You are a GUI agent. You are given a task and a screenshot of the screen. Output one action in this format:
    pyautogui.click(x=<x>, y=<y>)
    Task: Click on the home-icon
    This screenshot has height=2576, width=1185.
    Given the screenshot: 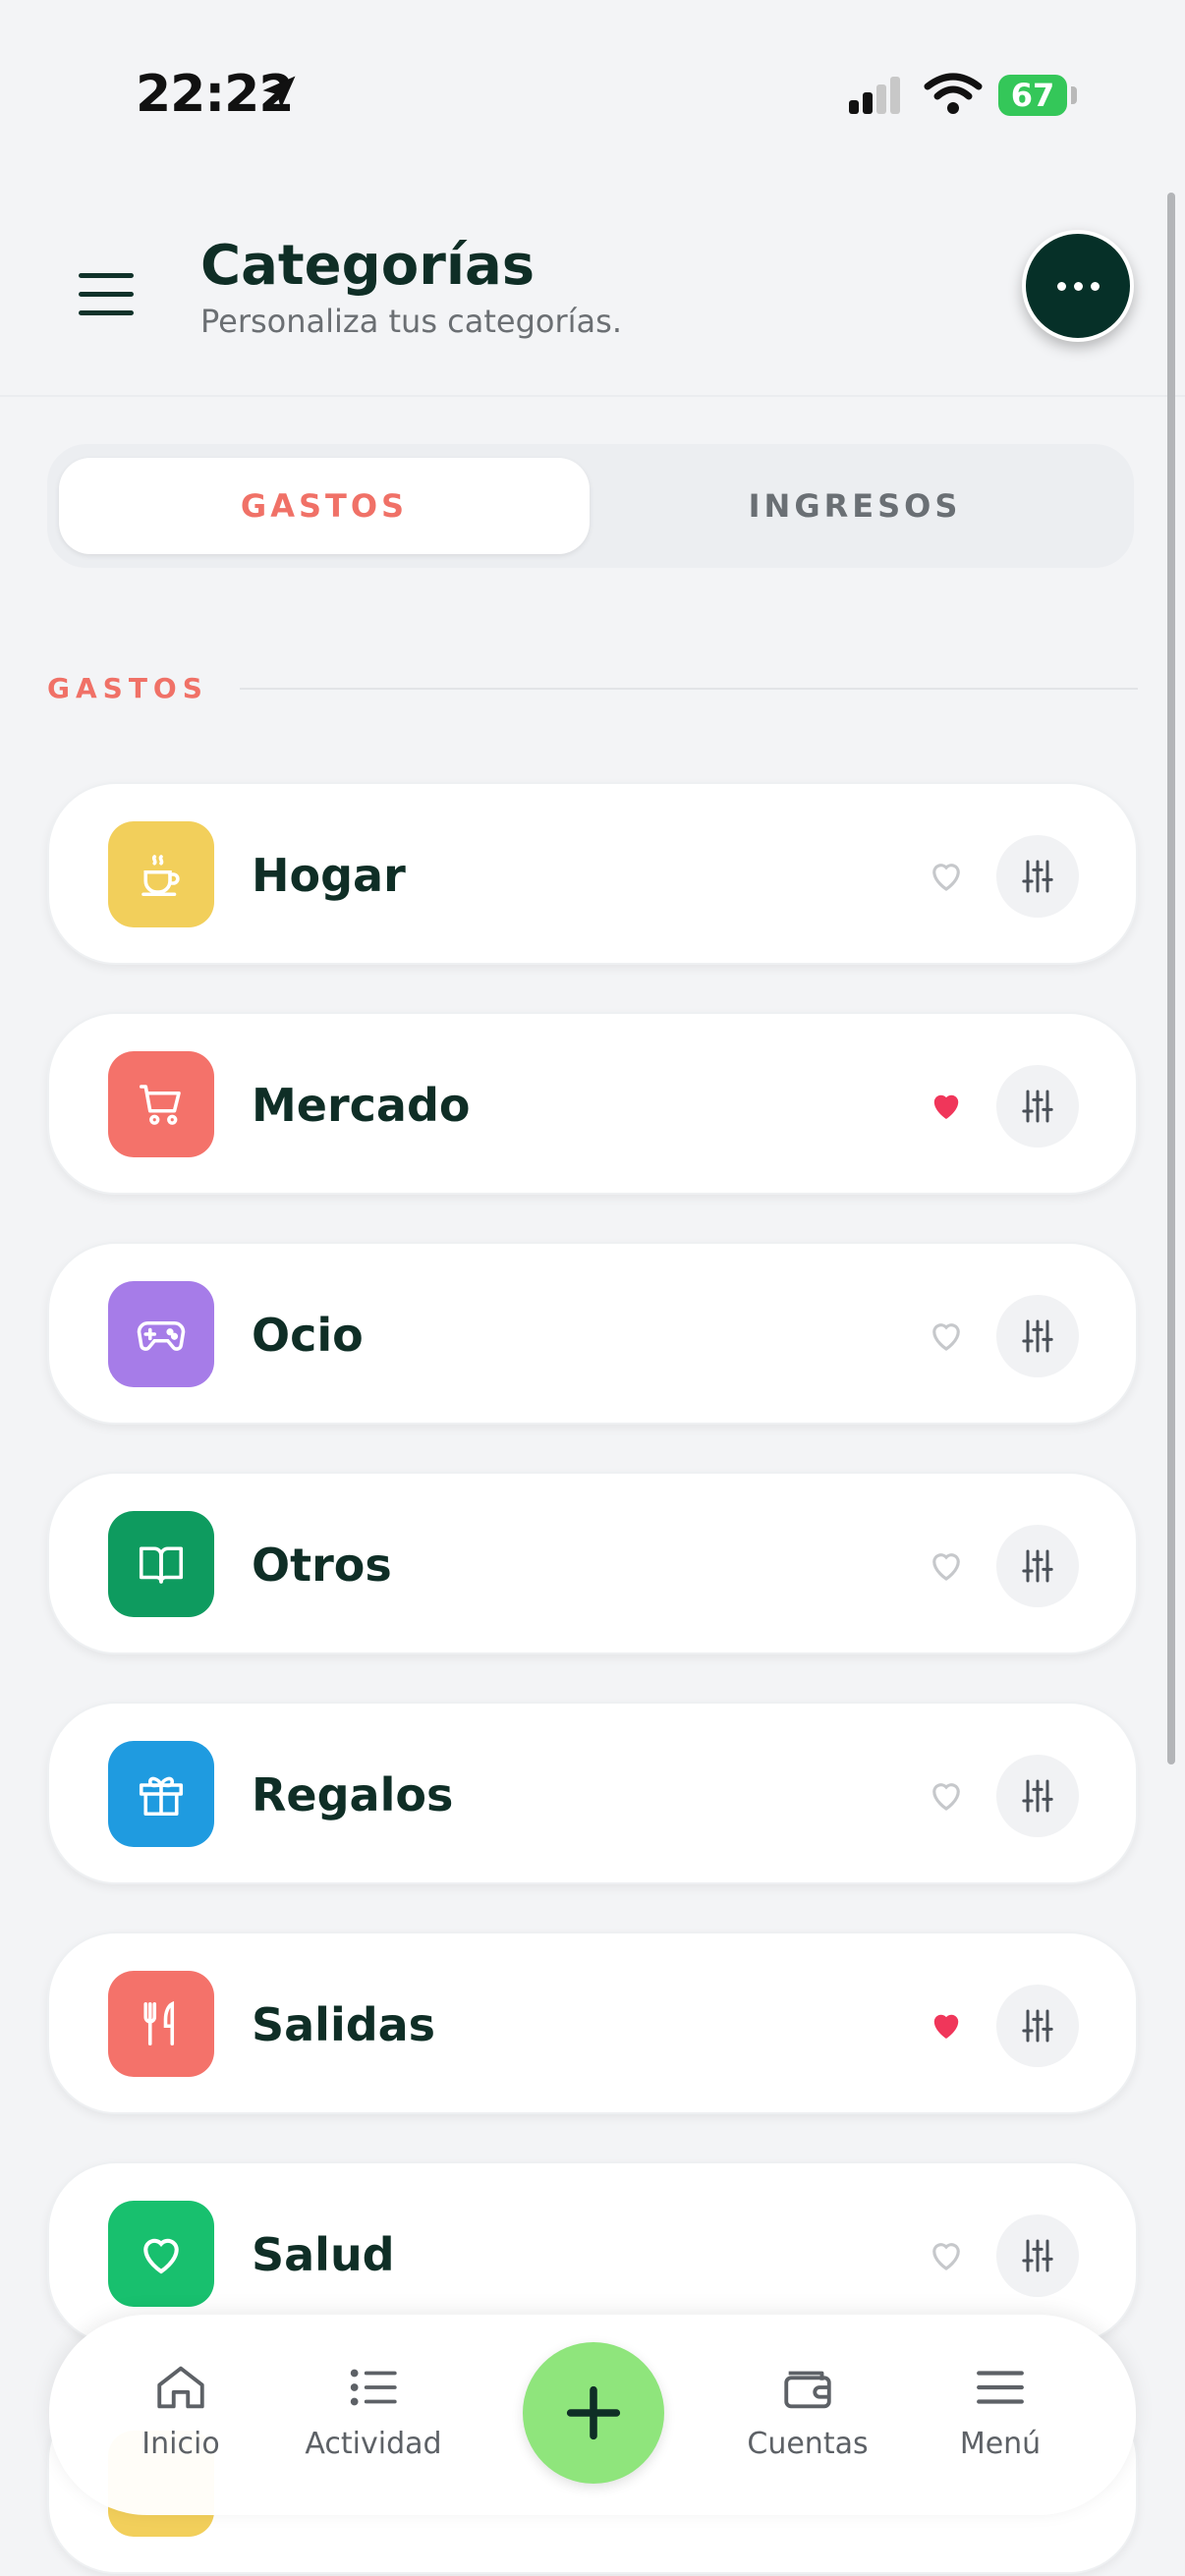 What is the action you would take?
    pyautogui.click(x=181, y=2387)
    